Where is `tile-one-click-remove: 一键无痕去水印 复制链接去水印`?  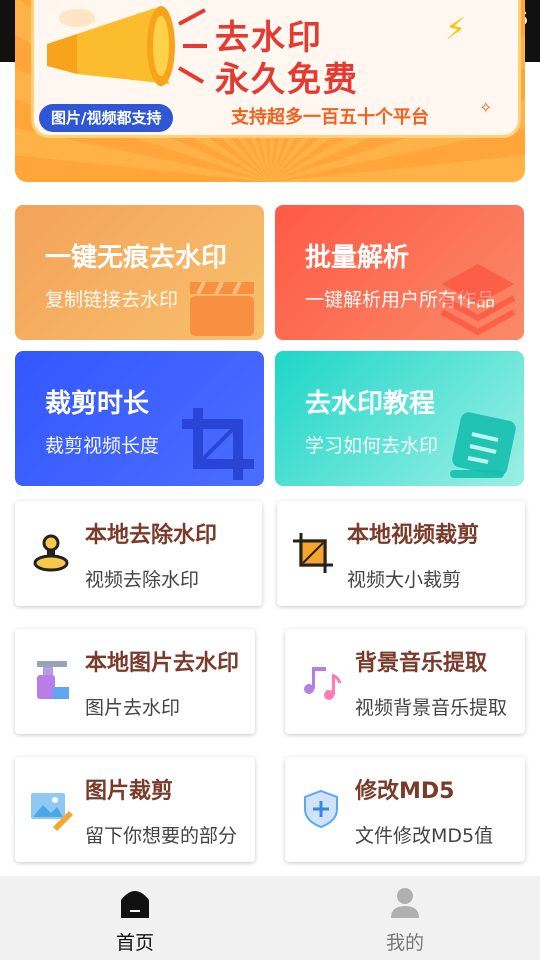 tile-one-click-remove: 一键无痕去水印 复制链接去水印 is located at coordinates (139, 272).